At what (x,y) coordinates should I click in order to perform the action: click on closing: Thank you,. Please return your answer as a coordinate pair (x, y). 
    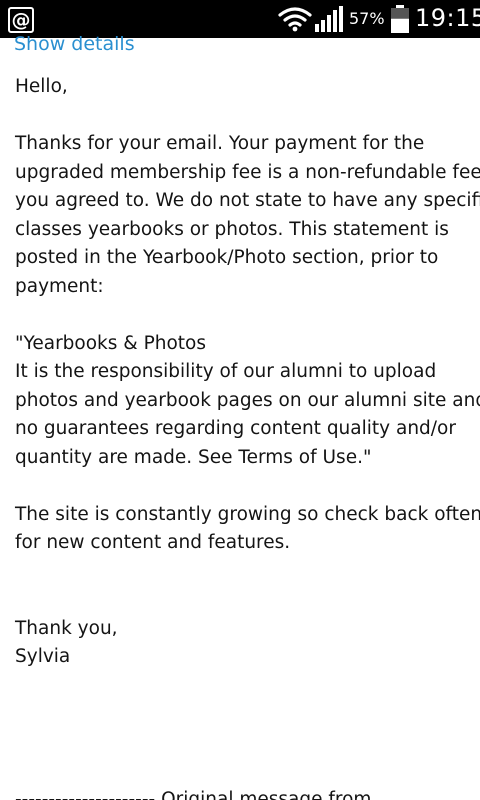
    Looking at the image, I should click on (66, 628).